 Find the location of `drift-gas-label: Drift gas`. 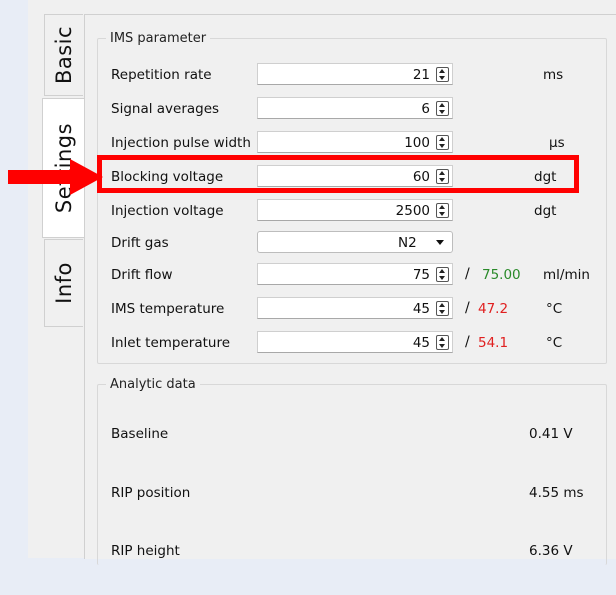

drift-gas-label: Drift gas is located at coordinates (140, 243).